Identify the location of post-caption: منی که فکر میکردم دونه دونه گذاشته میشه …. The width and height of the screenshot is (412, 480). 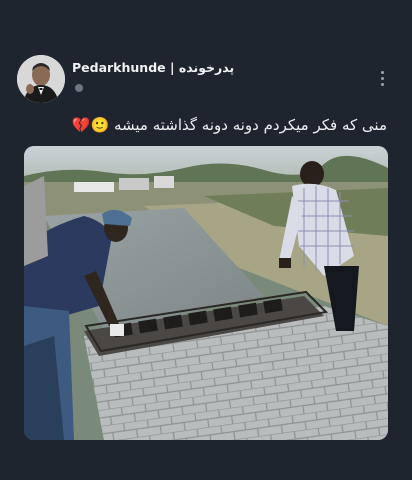
(229, 125).